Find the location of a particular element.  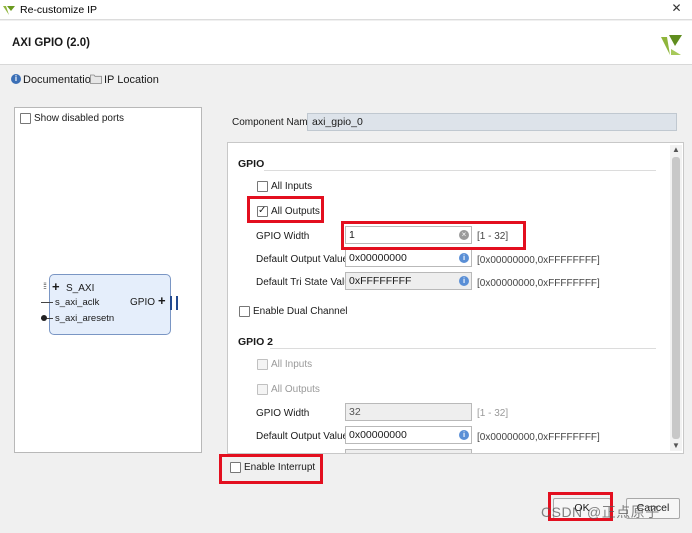

vivado-logo-icon is located at coordinates (671, 45).